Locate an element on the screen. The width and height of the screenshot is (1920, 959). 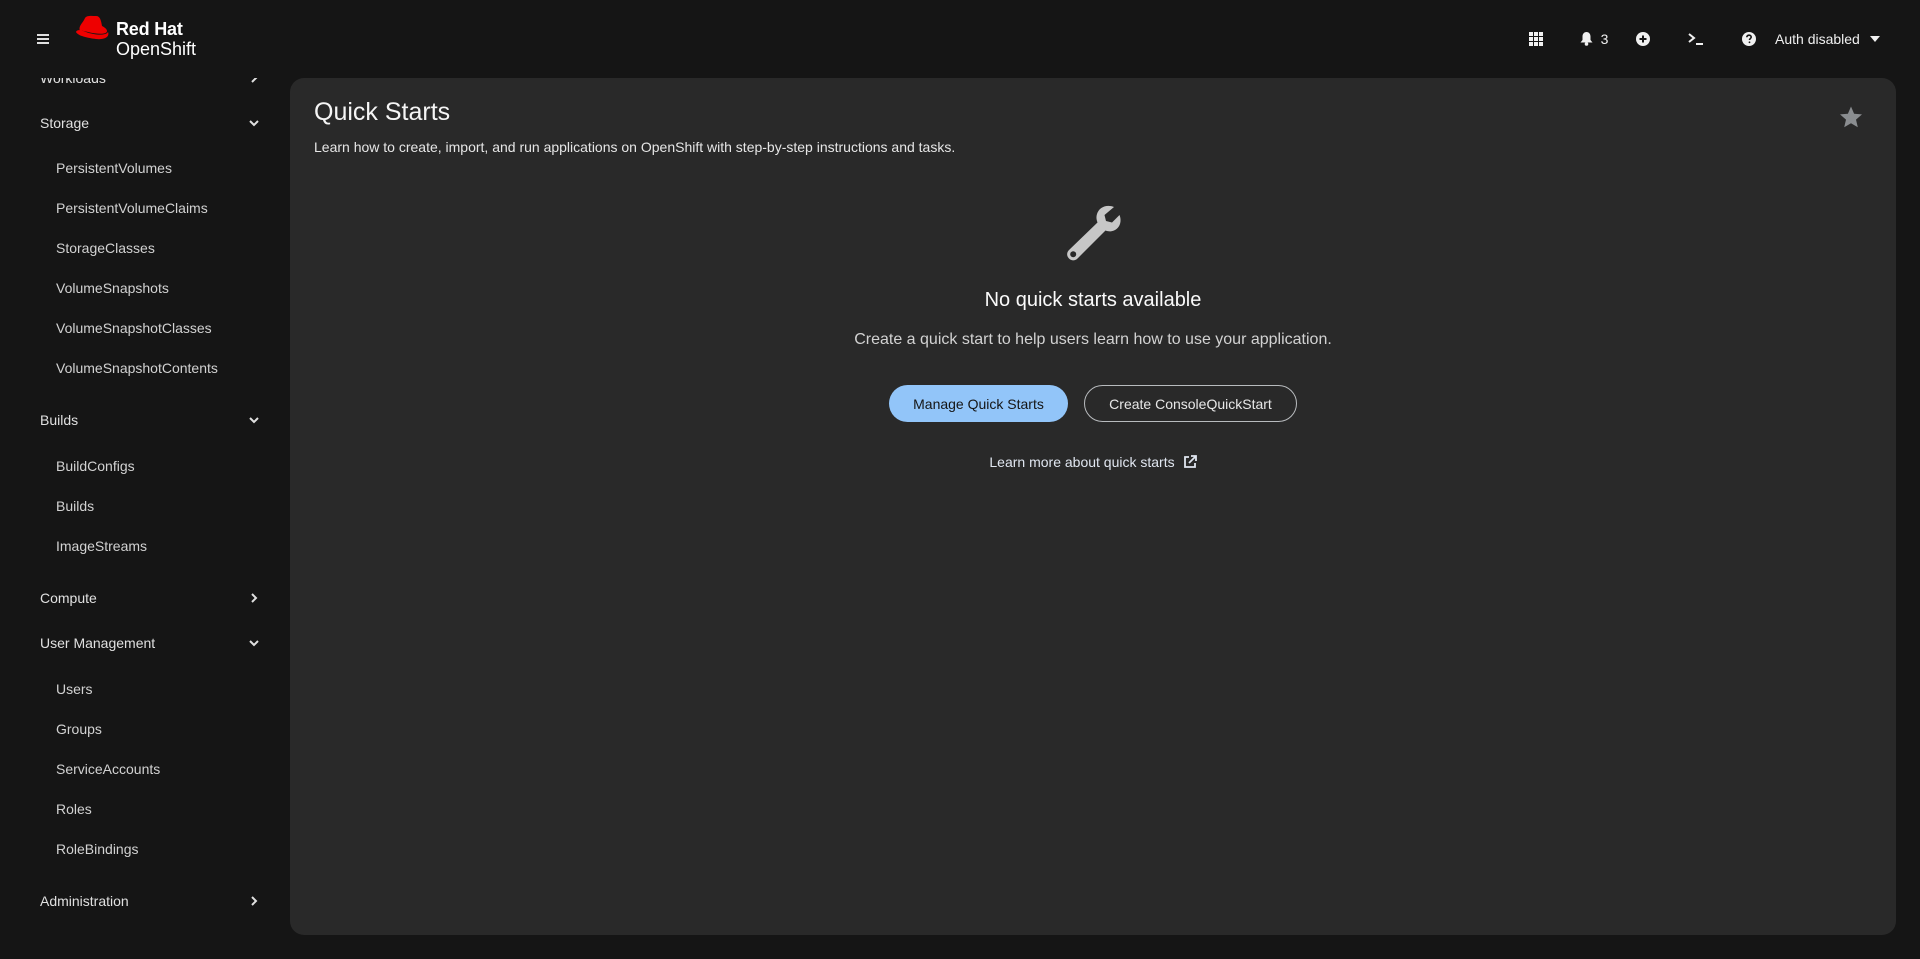
nav-section-label: Builds is located at coordinates (59, 420).